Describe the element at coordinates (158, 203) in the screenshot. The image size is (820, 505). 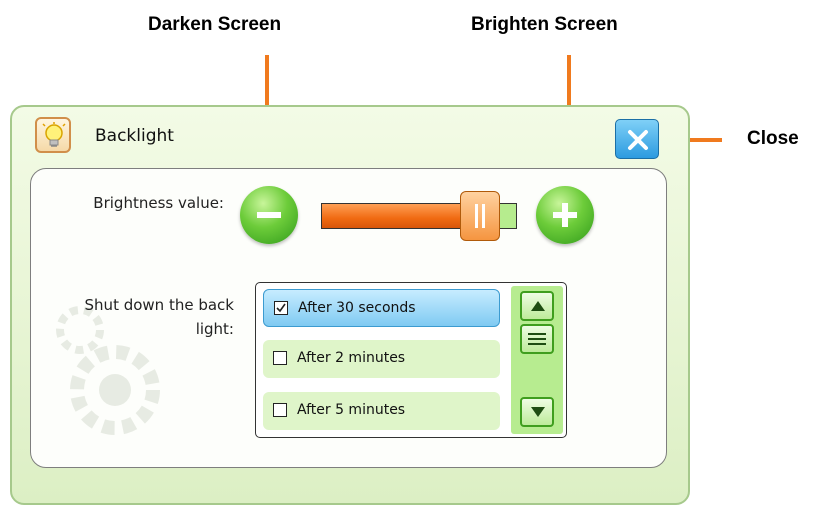
I see `brightness-label: Brightness value:` at that location.